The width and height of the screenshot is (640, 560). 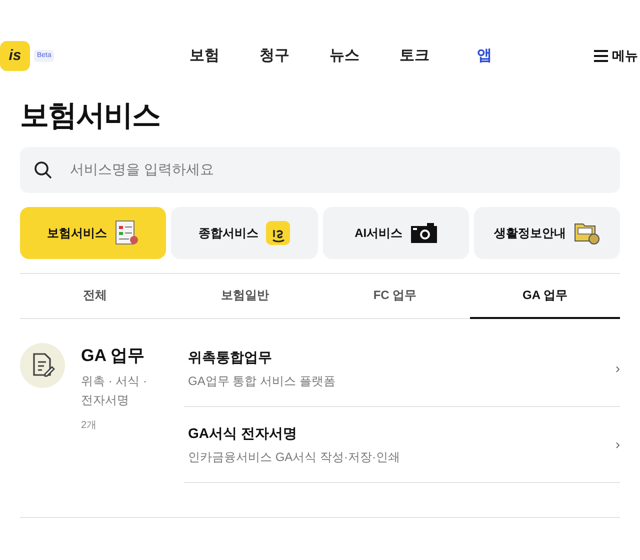 What do you see at coordinates (43, 169) in the screenshot?
I see `search-icon` at bounding box center [43, 169].